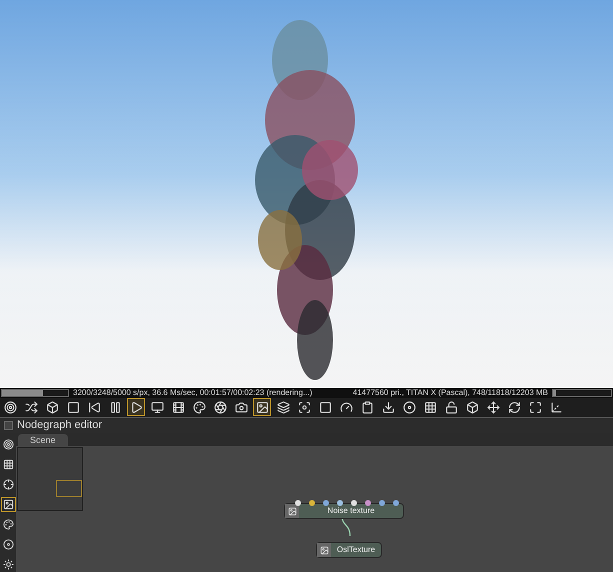 The image size is (613, 572). I want to click on focus-icon, so click(304, 407).